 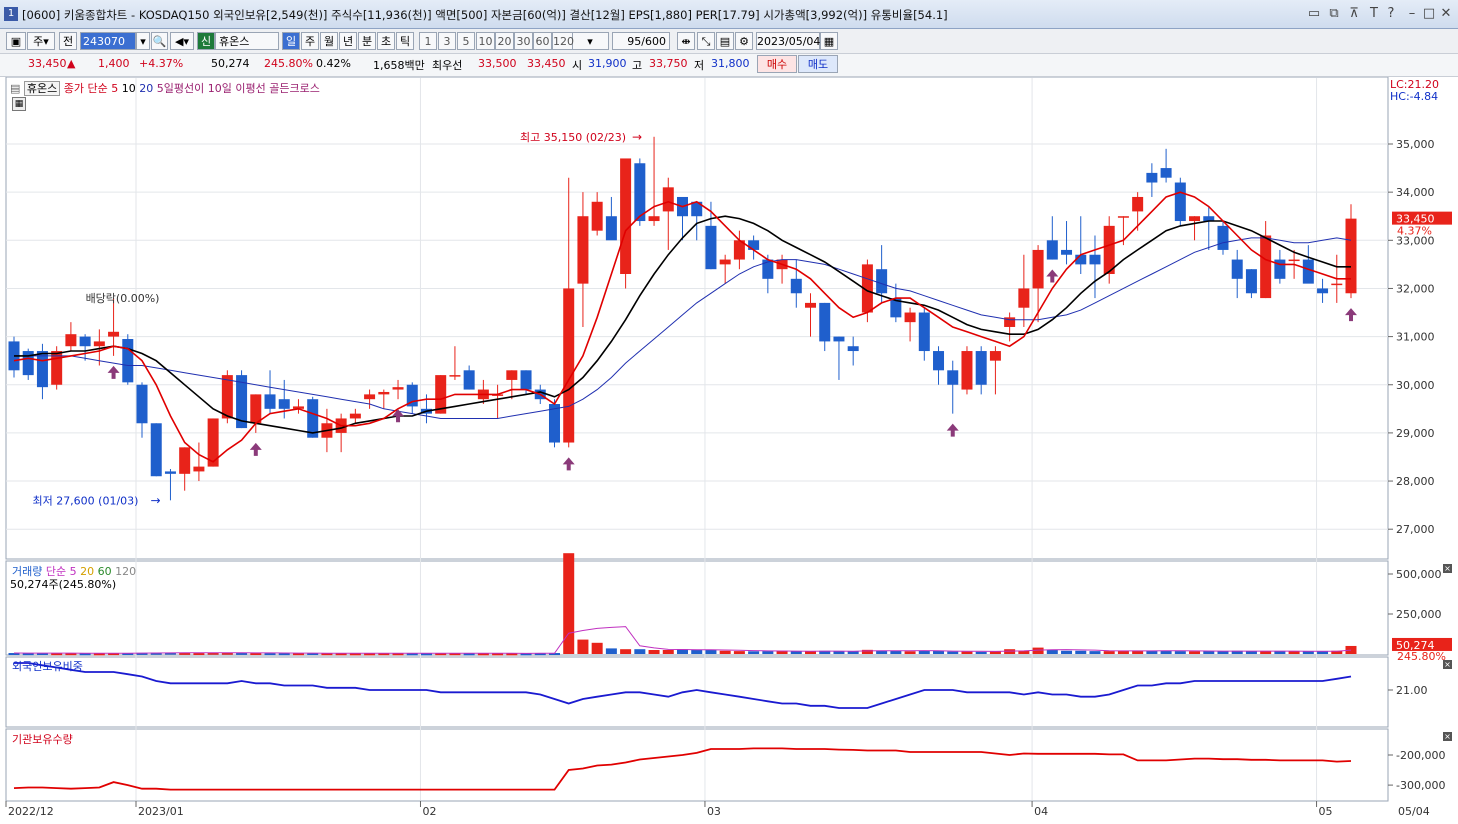 What do you see at coordinates (128, 88) in the screenshot?
I see `ma10-period: 10` at bounding box center [128, 88].